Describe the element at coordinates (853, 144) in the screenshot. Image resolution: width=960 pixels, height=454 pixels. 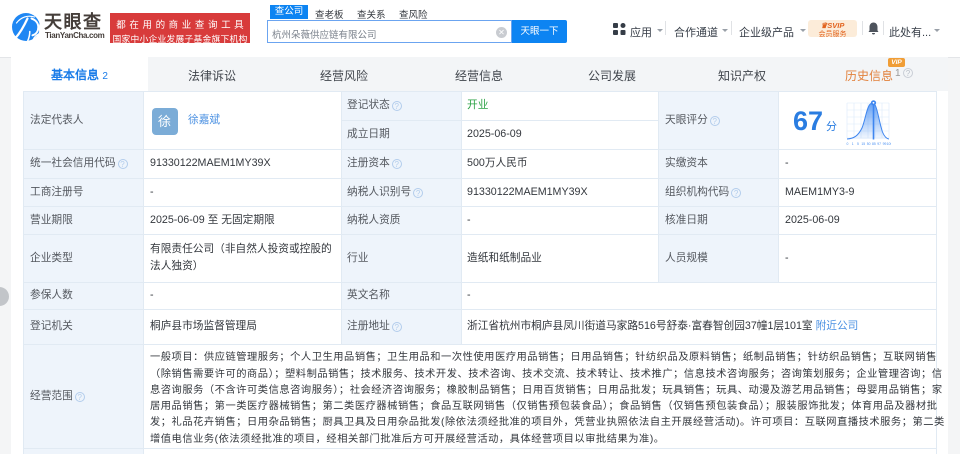
I see `svg-text: 1` at that location.